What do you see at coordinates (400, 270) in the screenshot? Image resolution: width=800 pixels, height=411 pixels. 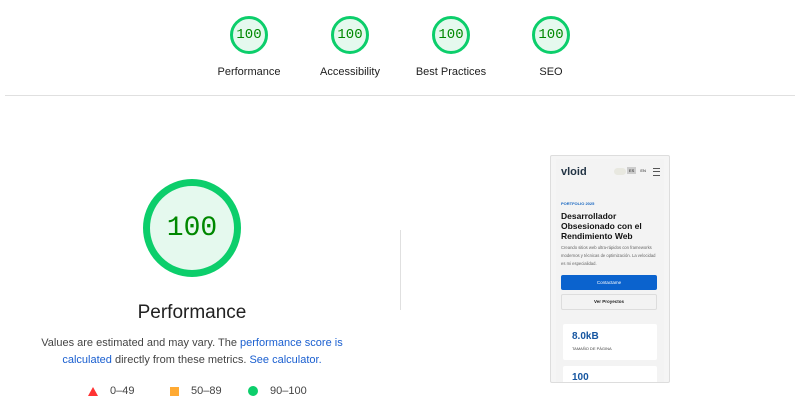 I see `vertical-divider` at bounding box center [400, 270].